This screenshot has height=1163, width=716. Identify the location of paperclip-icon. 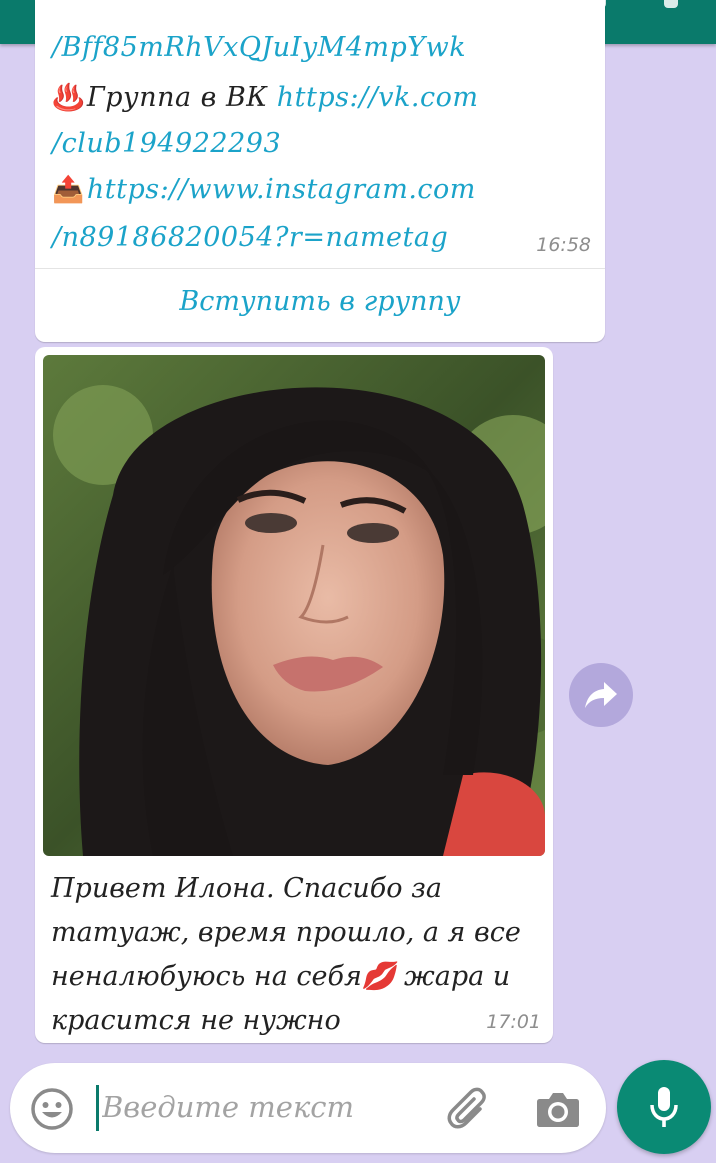
(470, 1109).